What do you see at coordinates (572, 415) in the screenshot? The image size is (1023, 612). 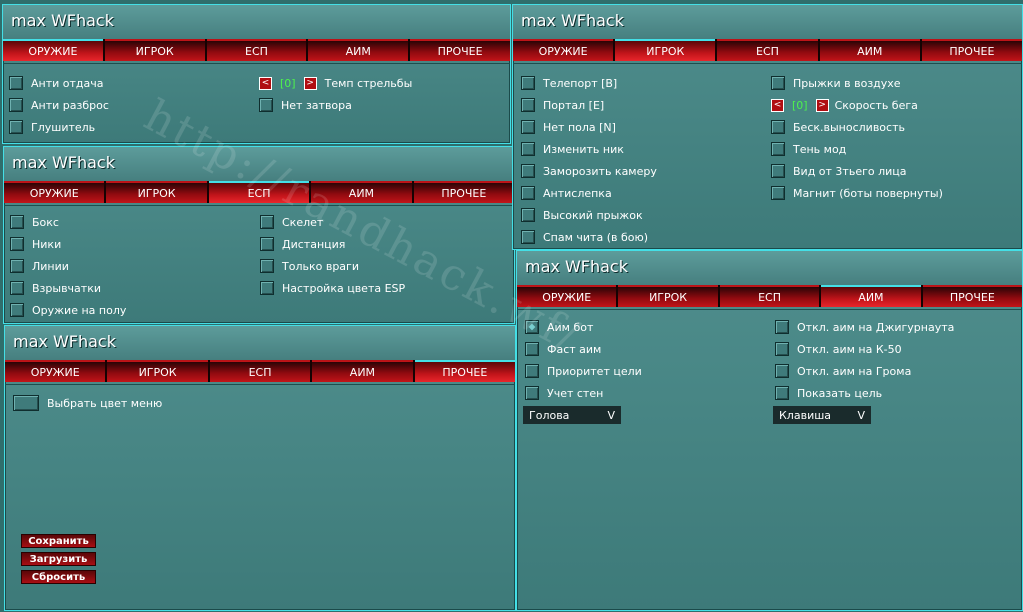 I see `aim-target-dropdown: Голова V` at bounding box center [572, 415].